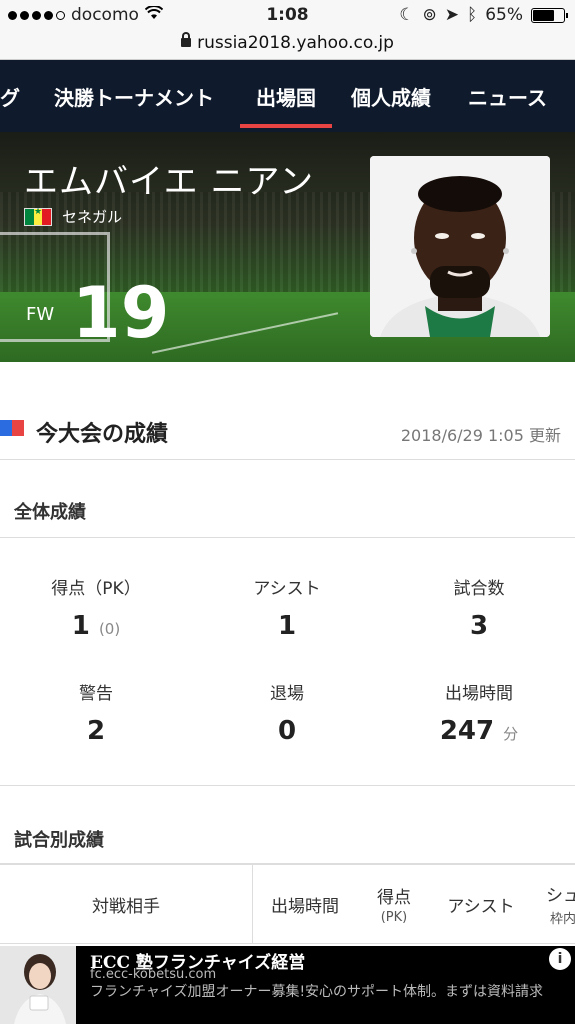  What do you see at coordinates (479, 607) in the screenshot?
I see `stat-matches: 試合数 3` at bounding box center [479, 607].